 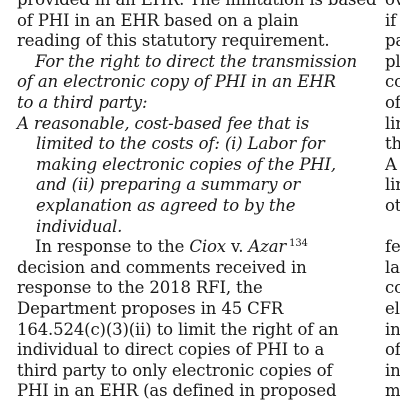 I want to click on versus-abbreviation: v., so click(x=237, y=247).